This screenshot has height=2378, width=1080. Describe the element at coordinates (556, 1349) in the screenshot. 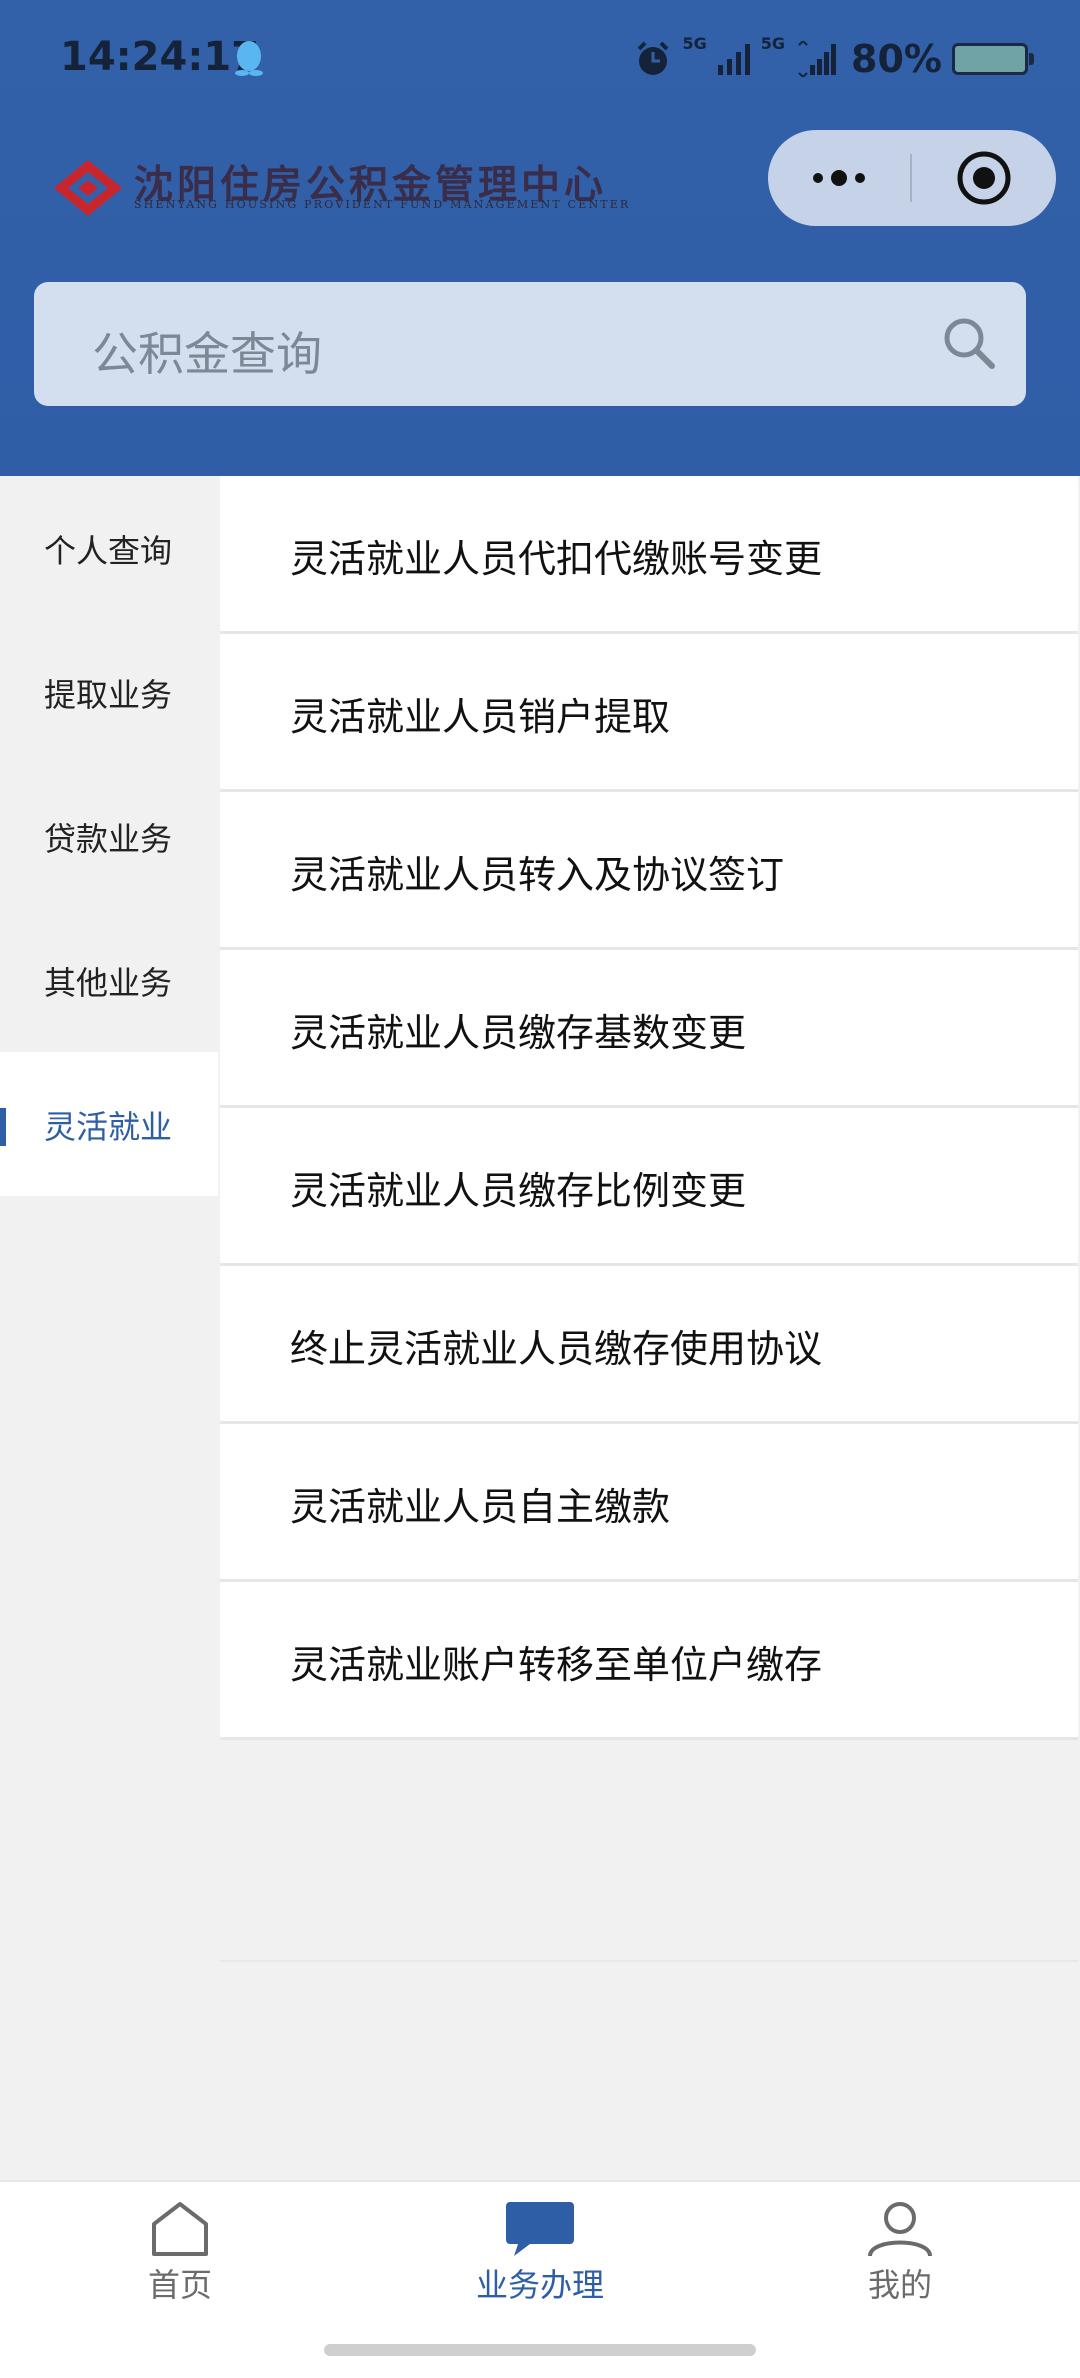

I see `list-item-label: 终止灵活就业人员缴存使用协议` at that location.